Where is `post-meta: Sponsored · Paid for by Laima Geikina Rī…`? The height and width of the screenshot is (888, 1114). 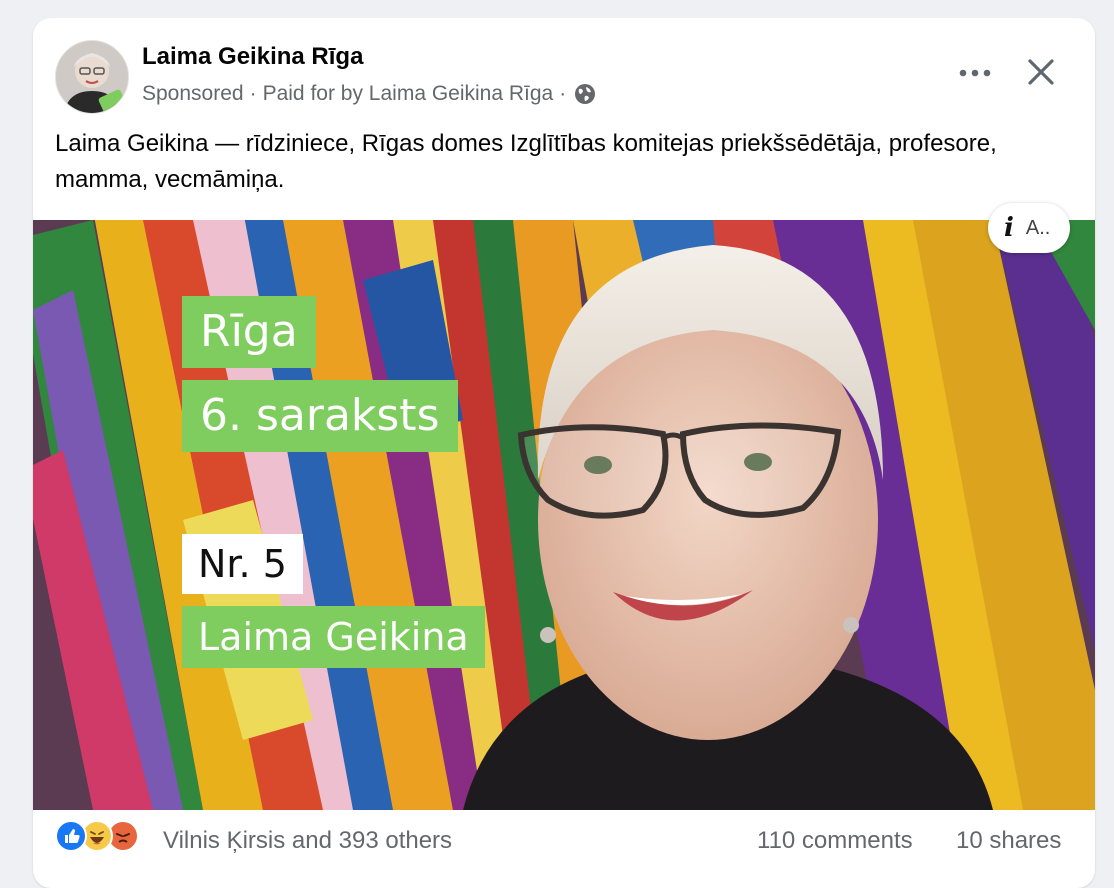 post-meta: Sponsored · Paid for by Laima Geikina Rī… is located at coordinates (369, 94).